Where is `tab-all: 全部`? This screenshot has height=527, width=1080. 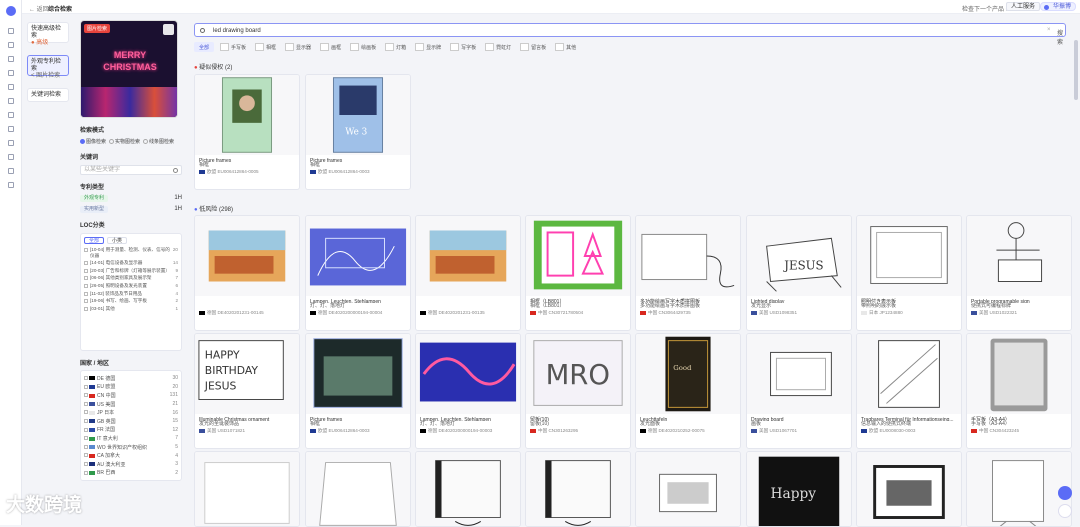
tab-all: 全部 is located at coordinates (94, 240).